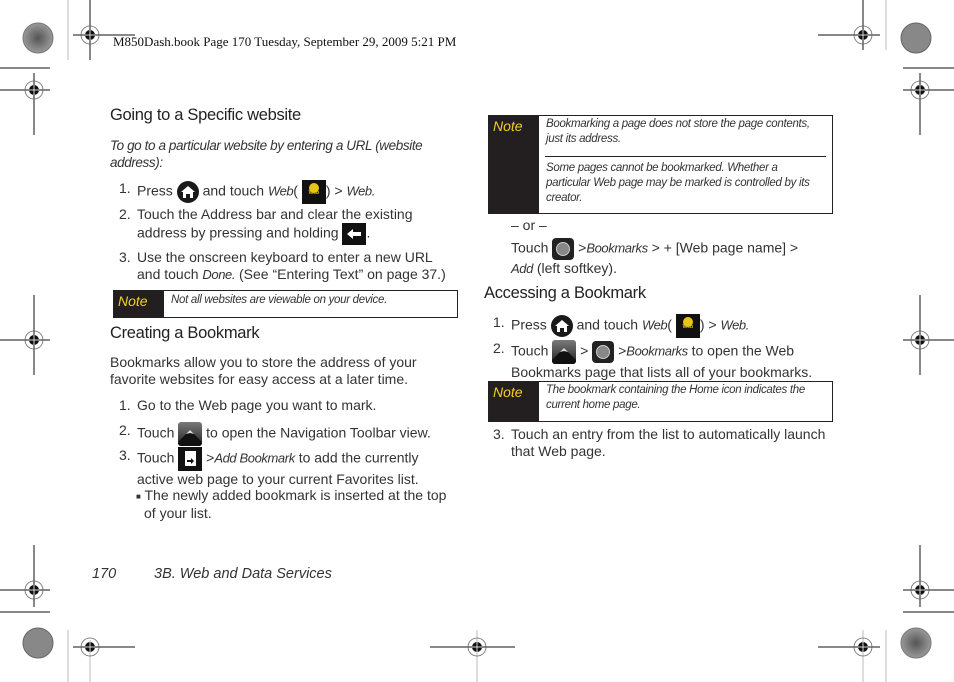  What do you see at coordinates (243, 574) in the screenshot?
I see `section-title: 3B. Web and Data Services` at bounding box center [243, 574].